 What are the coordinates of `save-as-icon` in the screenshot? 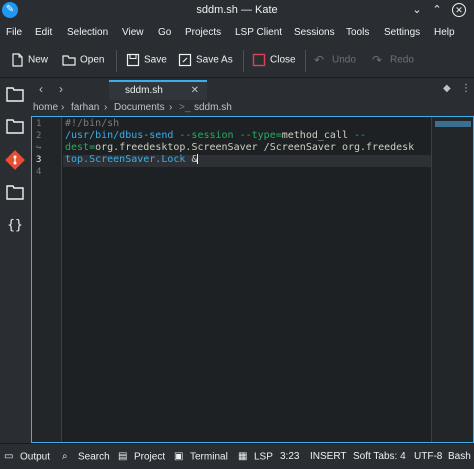 It's located at (185, 60).